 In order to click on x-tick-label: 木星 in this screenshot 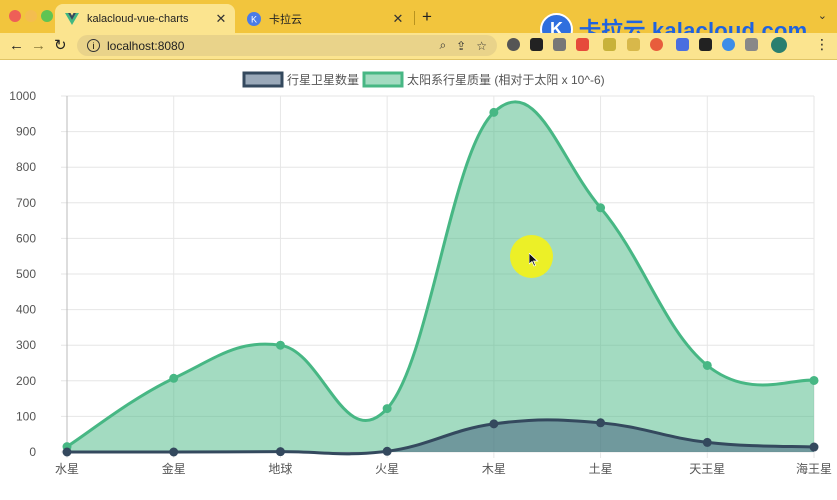, I will do `click(494, 469)`.